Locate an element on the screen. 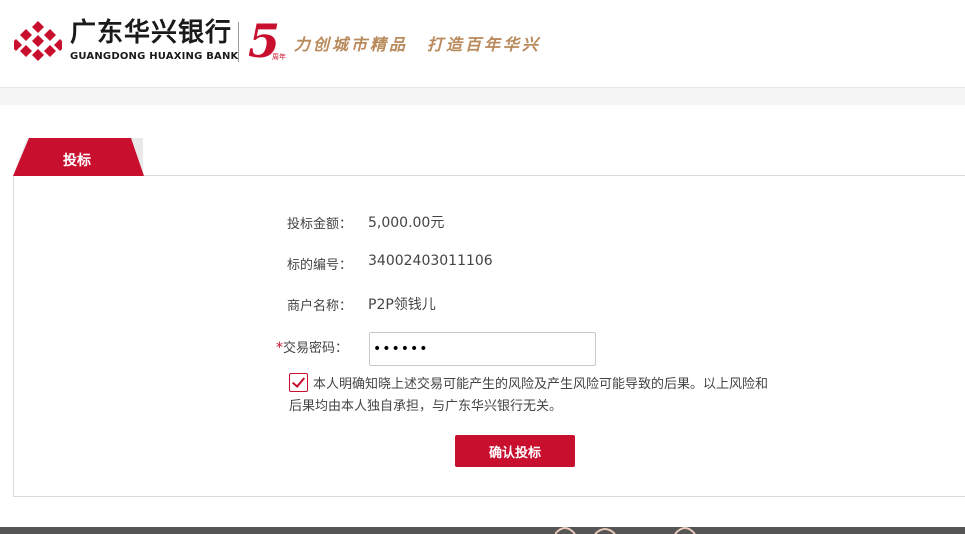 This screenshot has width=965, height=534. bid-number-label: 标的编号： is located at coordinates (320, 265).